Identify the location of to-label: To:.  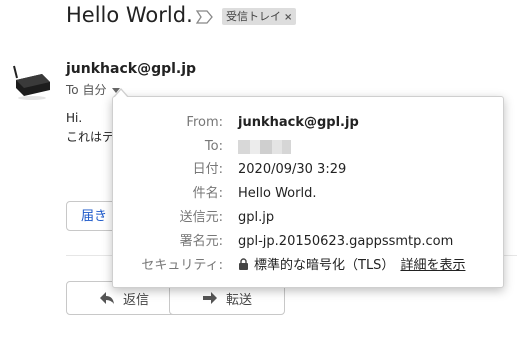
(213, 146).